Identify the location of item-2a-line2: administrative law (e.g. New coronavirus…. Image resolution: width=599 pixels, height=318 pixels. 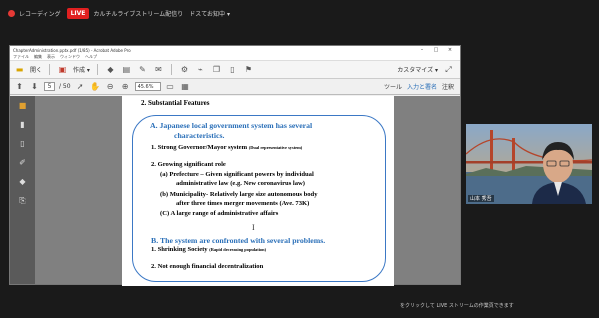
(240, 183).